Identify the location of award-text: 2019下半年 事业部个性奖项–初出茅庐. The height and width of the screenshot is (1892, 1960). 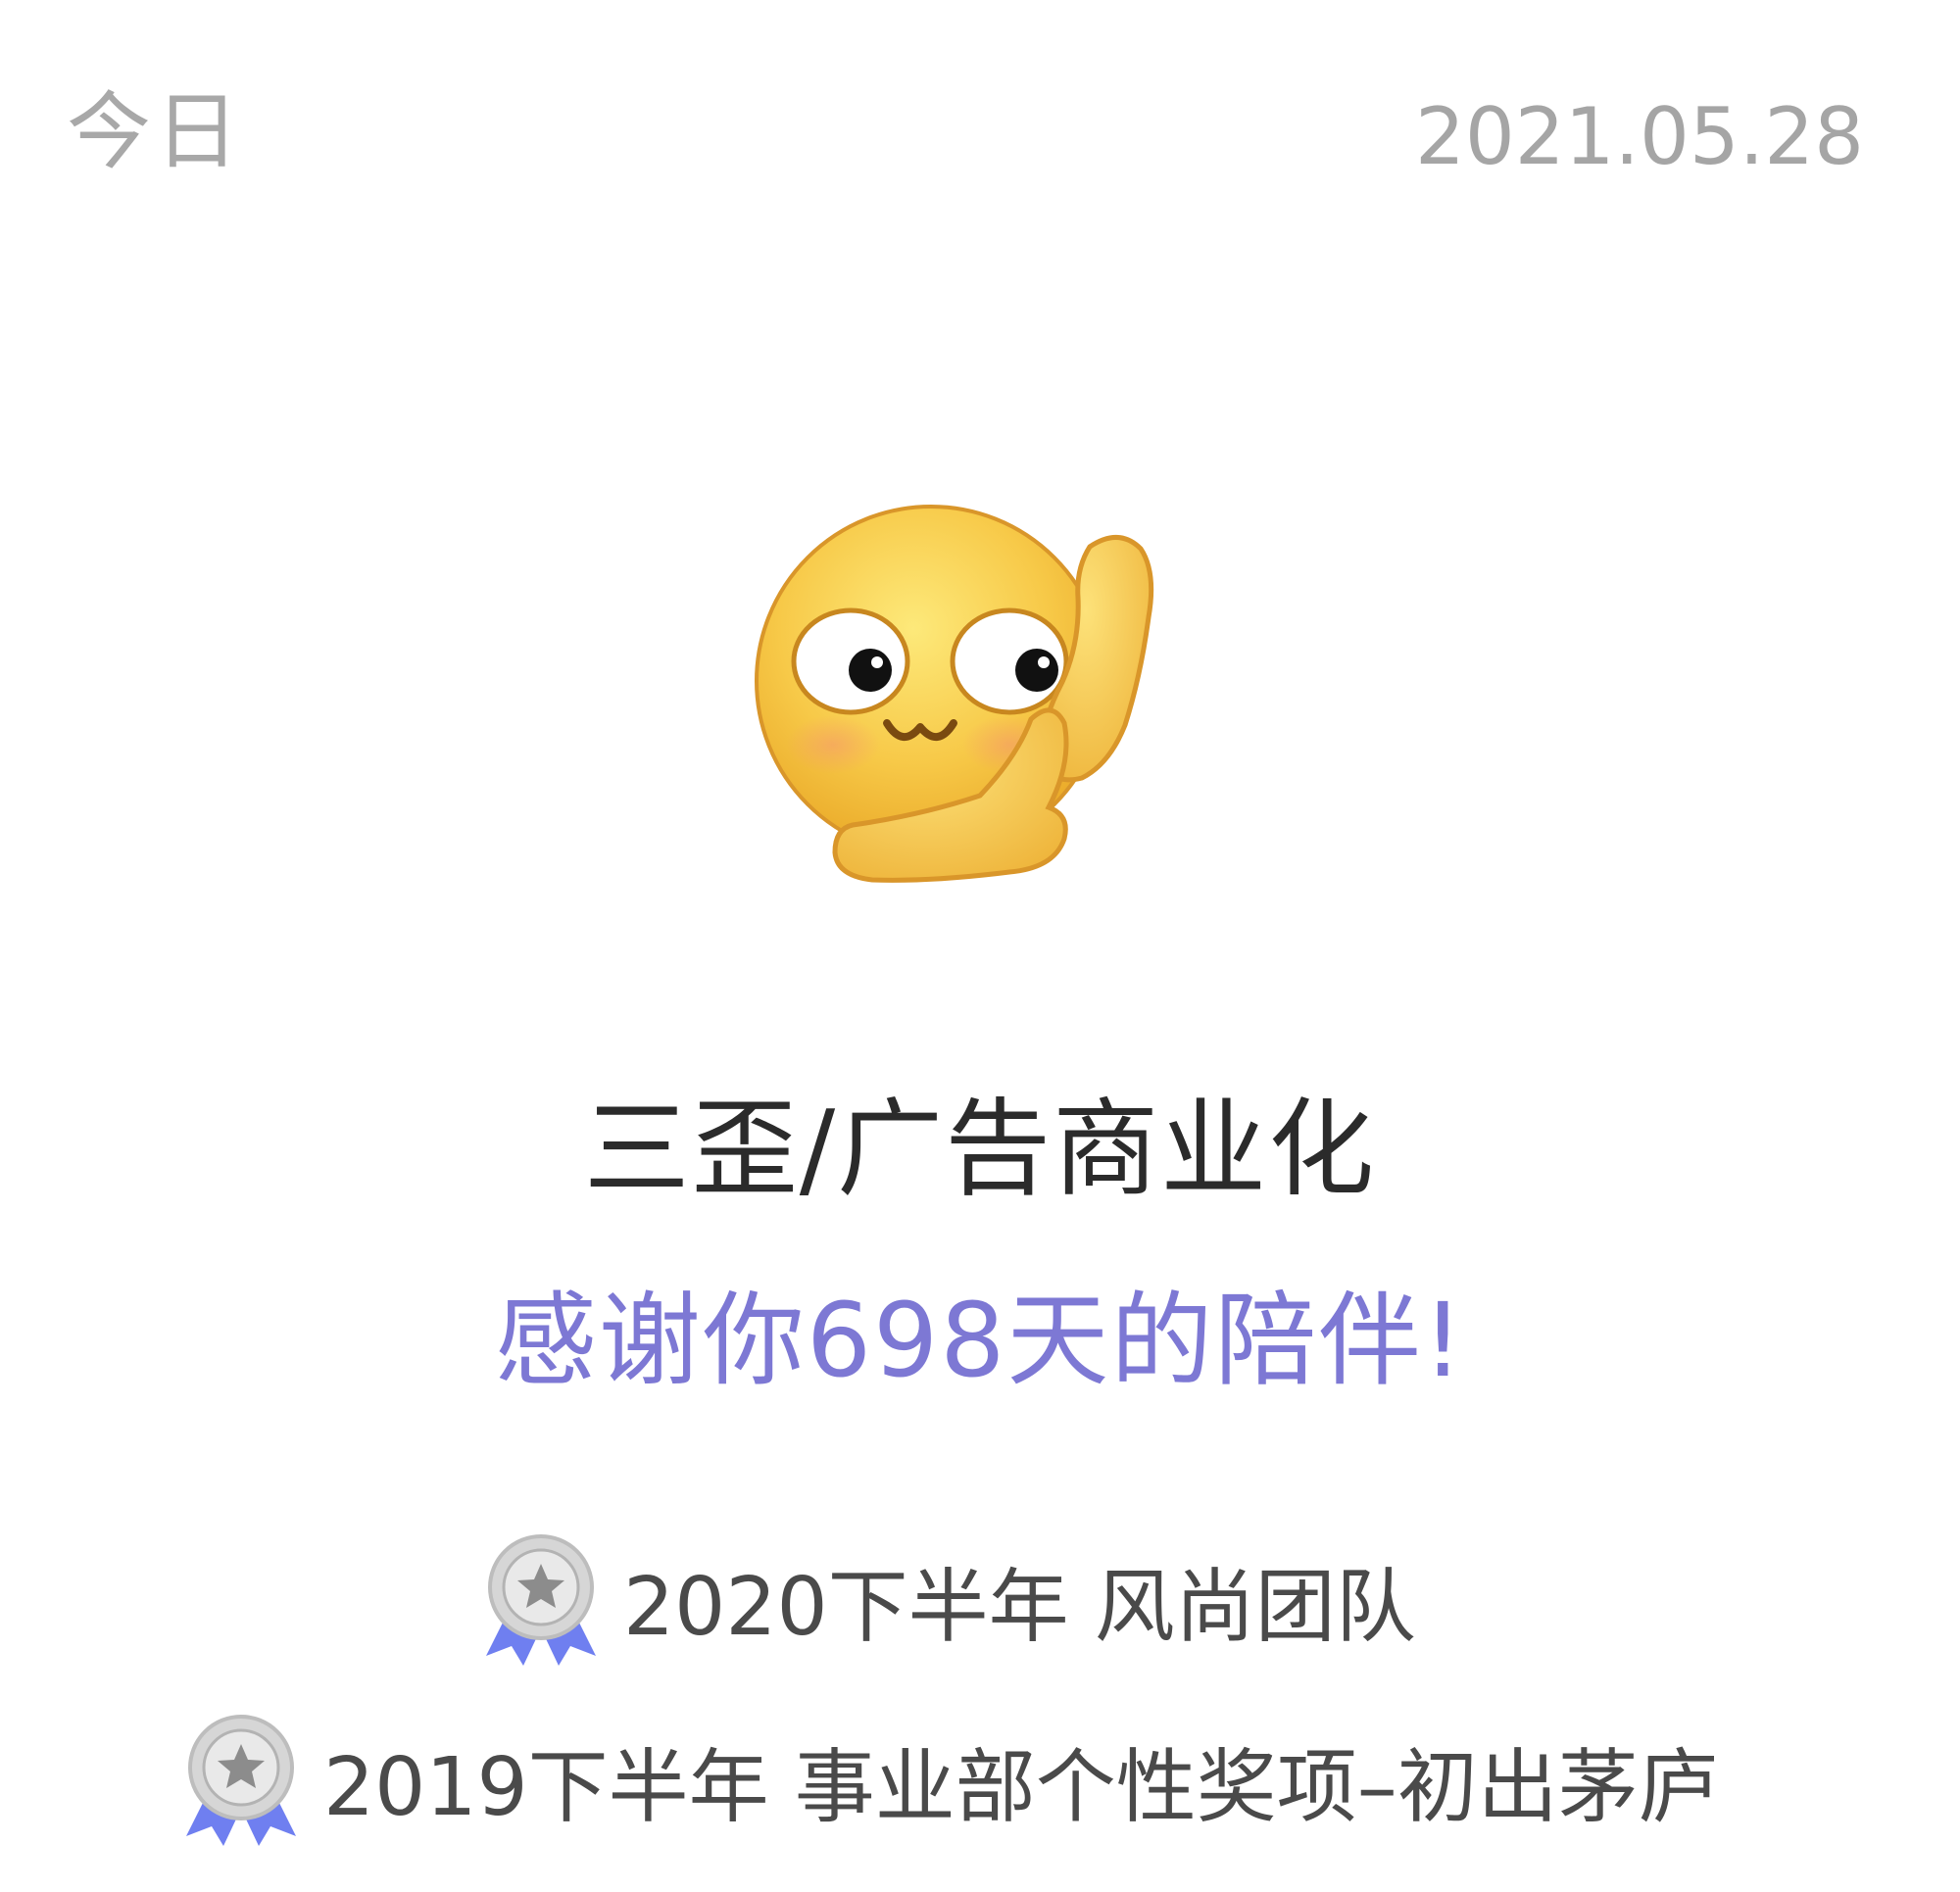
(1021, 1787).